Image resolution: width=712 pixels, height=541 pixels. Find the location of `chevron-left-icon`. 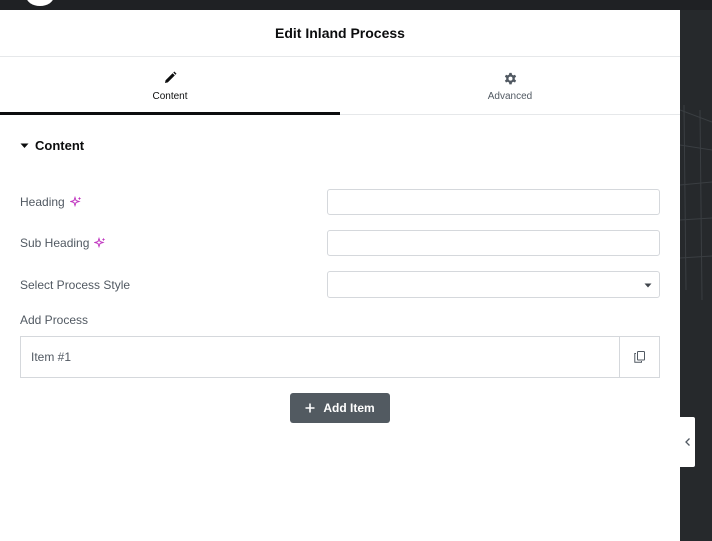

chevron-left-icon is located at coordinates (687, 442).